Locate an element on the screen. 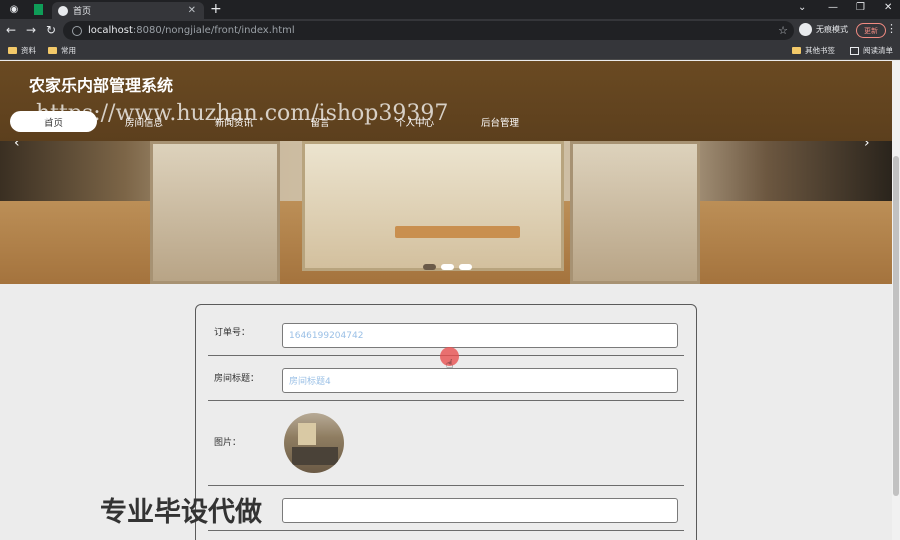 The image size is (900, 540). site-title: 农家乐内部管理系统 is located at coordinates (101, 85).